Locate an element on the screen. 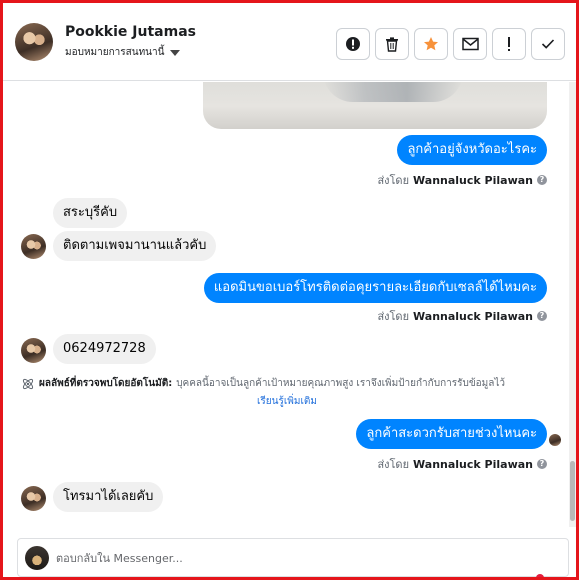 The image size is (579, 580). mark-done-button is located at coordinates (548, 44).